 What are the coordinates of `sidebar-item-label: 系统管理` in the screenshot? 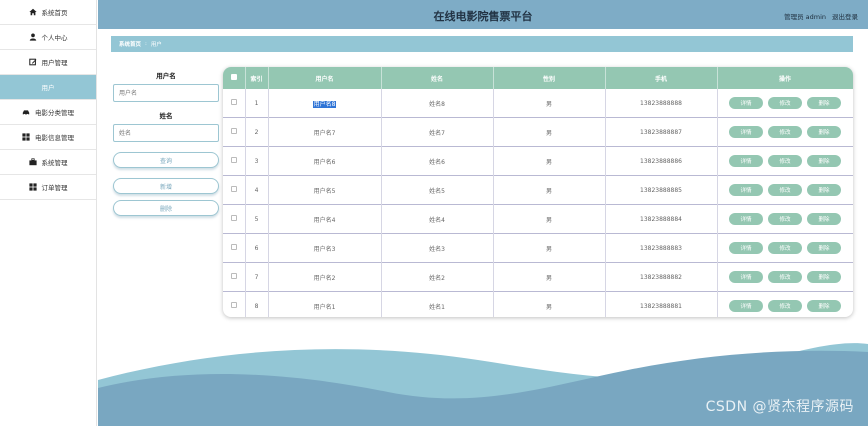 It's located at (54, 163).